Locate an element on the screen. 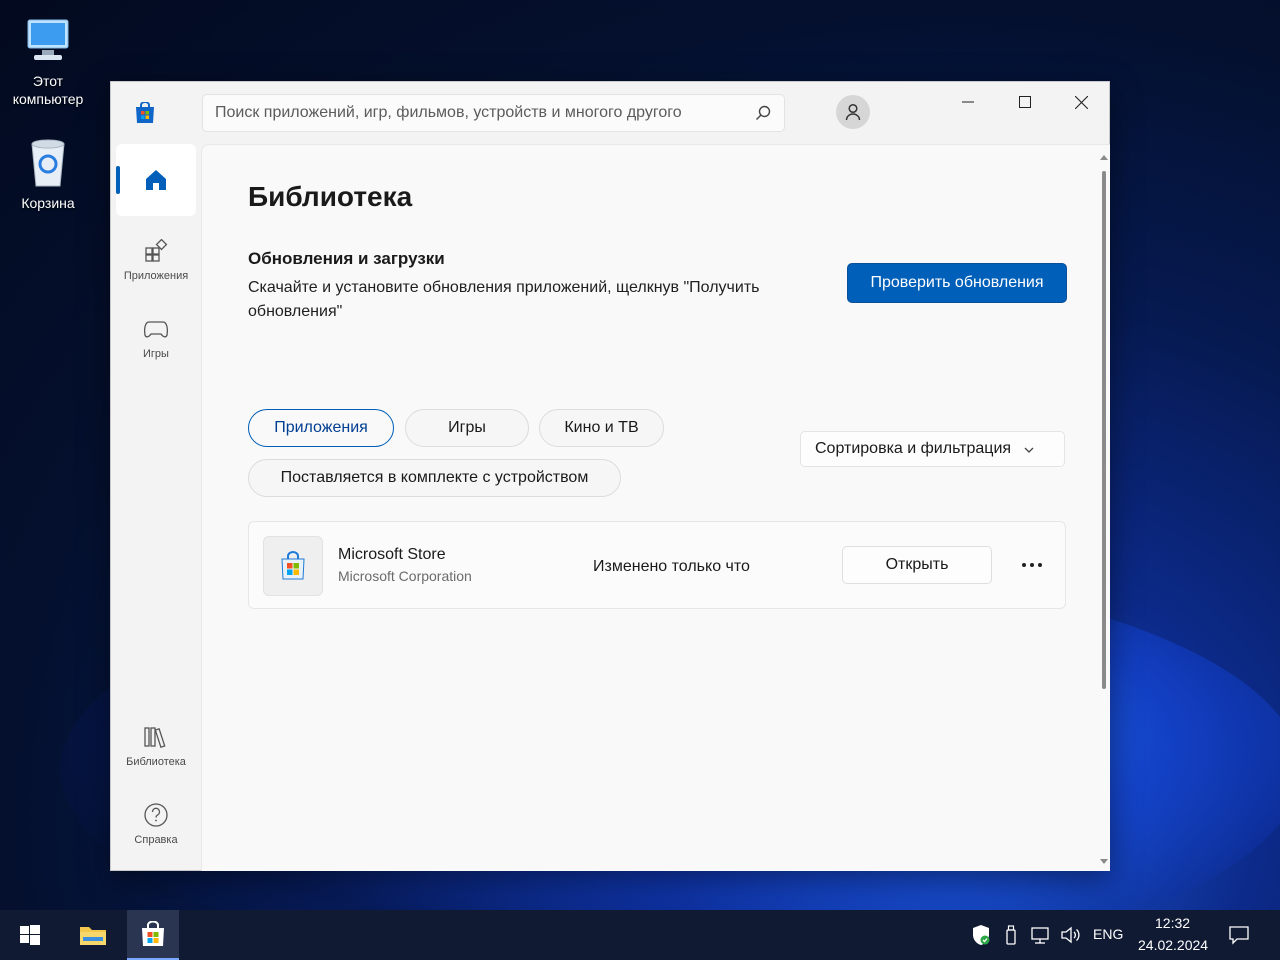 This screenshot has width=1280, height=960. sort-filter-label: Сортировка и фильтрация is located at coordinates (913, 448).